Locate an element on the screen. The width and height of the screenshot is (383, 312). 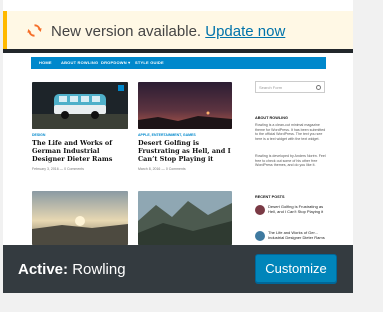
active-theme-name: Active: Rowling is located at coordinates (72, 269).